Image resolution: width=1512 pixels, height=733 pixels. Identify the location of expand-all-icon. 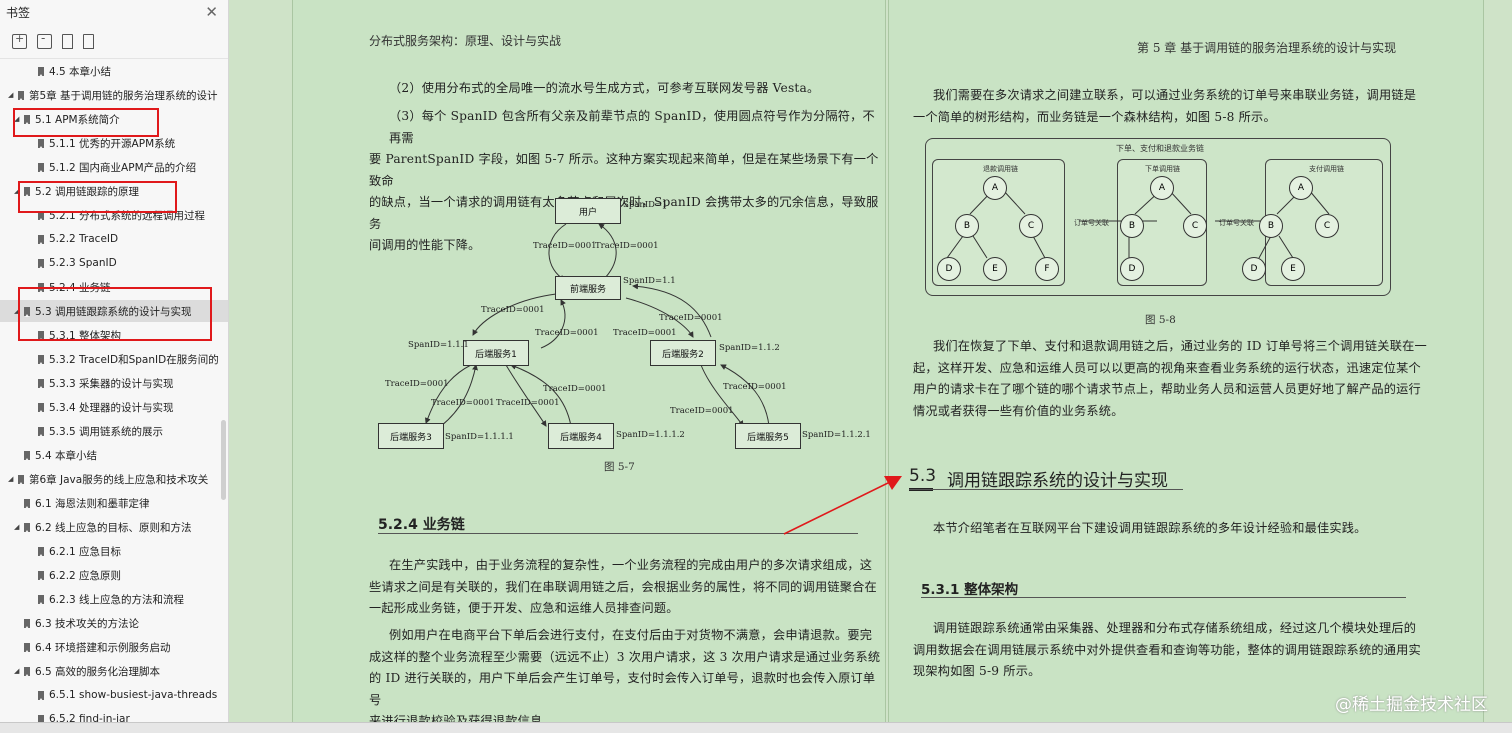
(19, 40).